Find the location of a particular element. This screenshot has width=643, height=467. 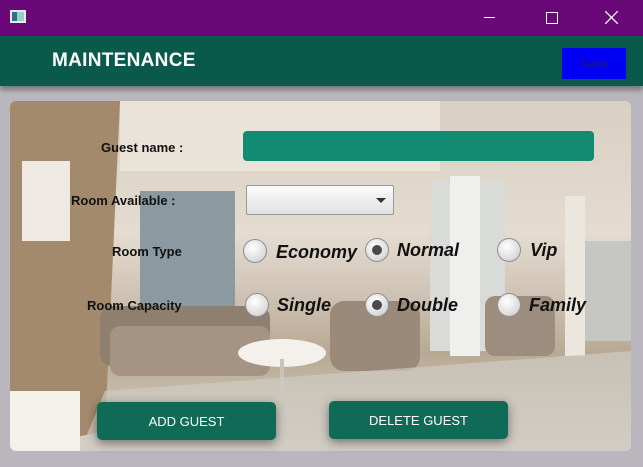

back-button: Back is located at coordinates (594, 63).